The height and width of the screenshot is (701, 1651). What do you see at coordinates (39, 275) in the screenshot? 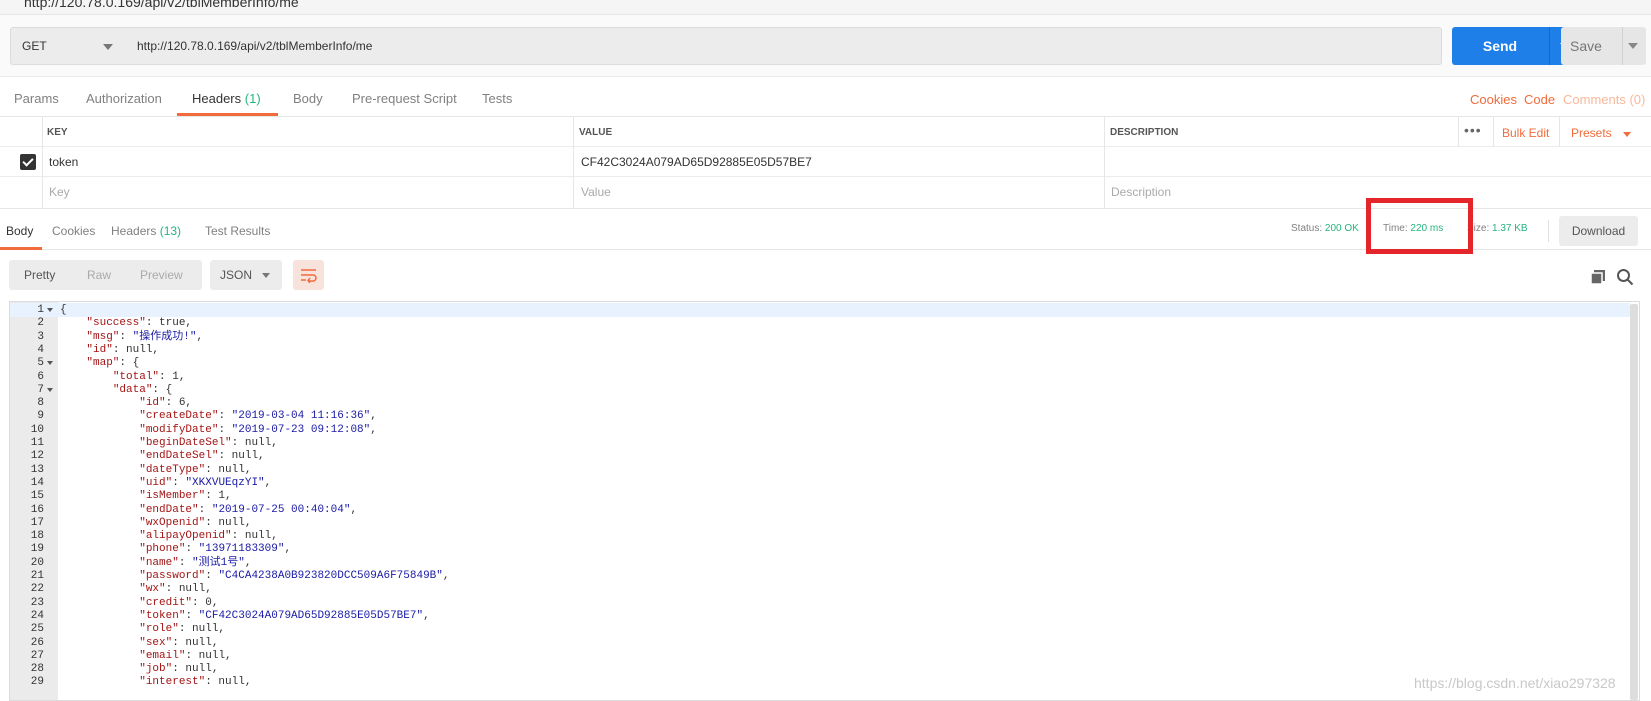
I see `pretty-button: Pretty` at bounding box center [39, 275].